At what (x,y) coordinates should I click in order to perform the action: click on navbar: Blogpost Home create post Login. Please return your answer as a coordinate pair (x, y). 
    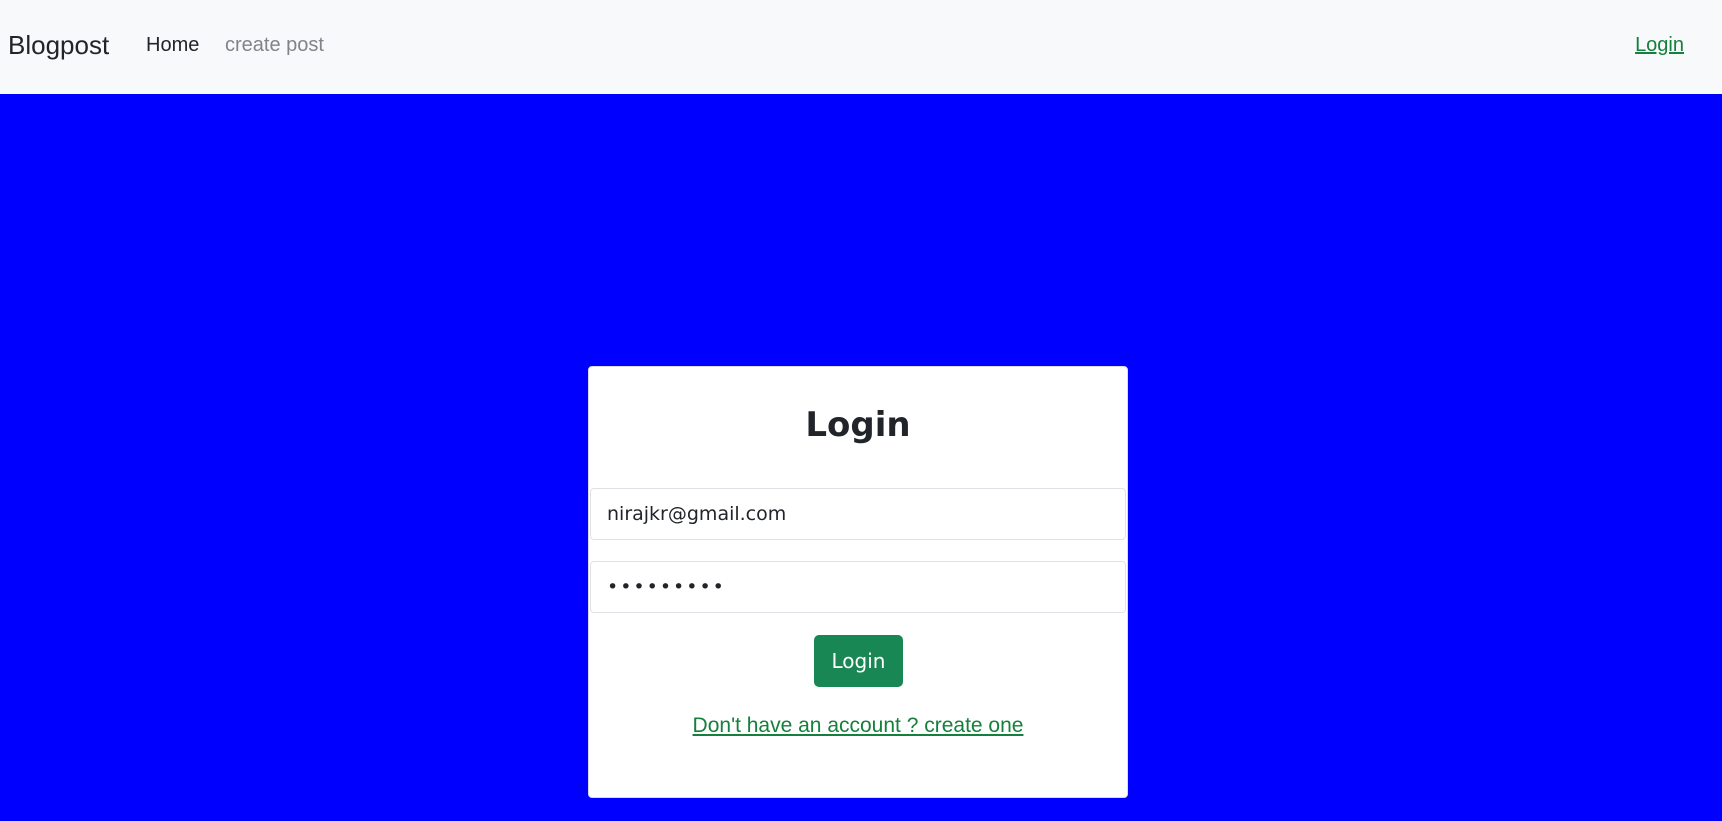
    Looking at the image, I should click on (861, 47).